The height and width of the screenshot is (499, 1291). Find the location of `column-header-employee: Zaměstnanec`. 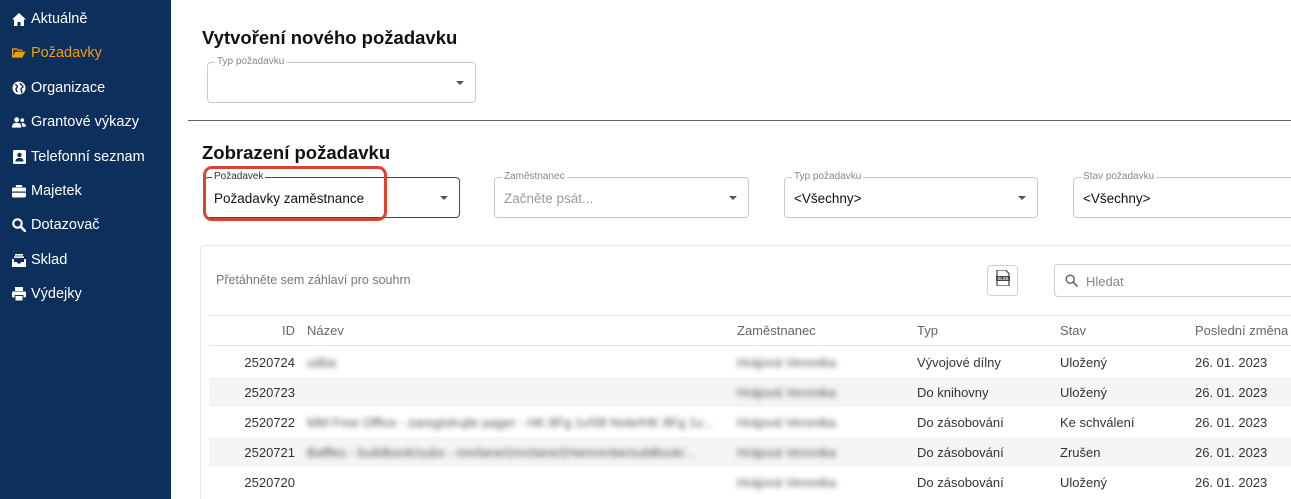

column-header-employee: Zaměstnanec is located at coordinates (822, 330).